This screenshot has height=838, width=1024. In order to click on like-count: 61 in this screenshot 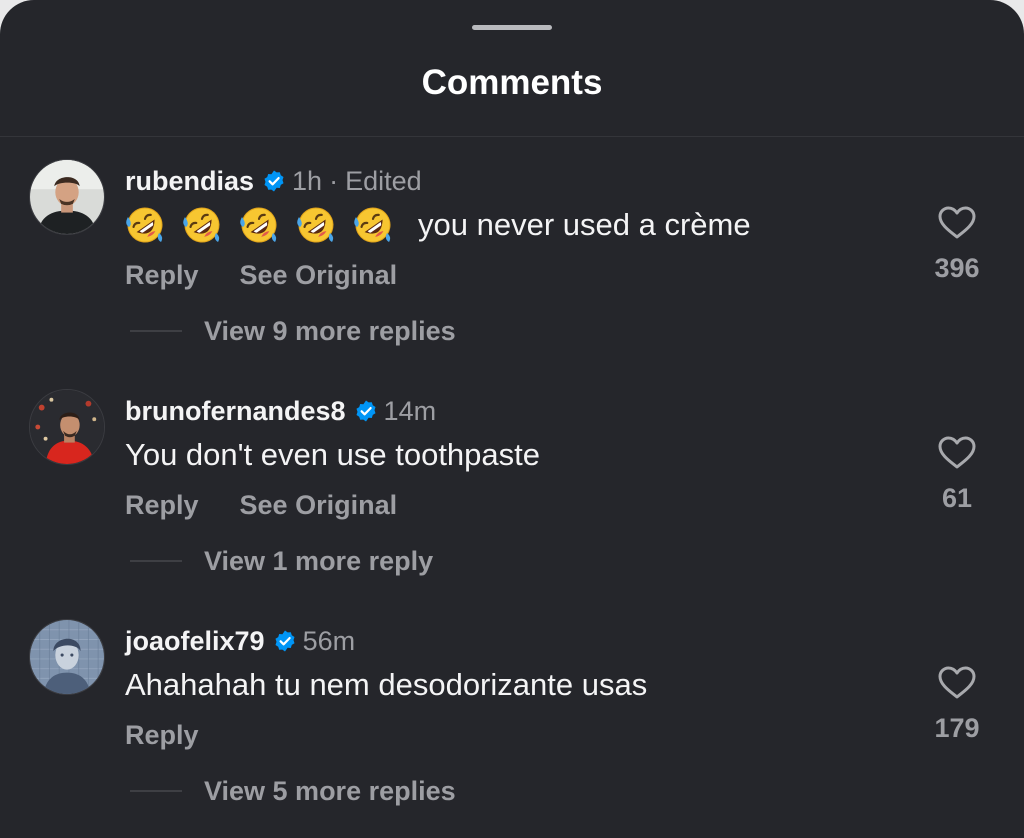, I will do `click(957, 498)`.